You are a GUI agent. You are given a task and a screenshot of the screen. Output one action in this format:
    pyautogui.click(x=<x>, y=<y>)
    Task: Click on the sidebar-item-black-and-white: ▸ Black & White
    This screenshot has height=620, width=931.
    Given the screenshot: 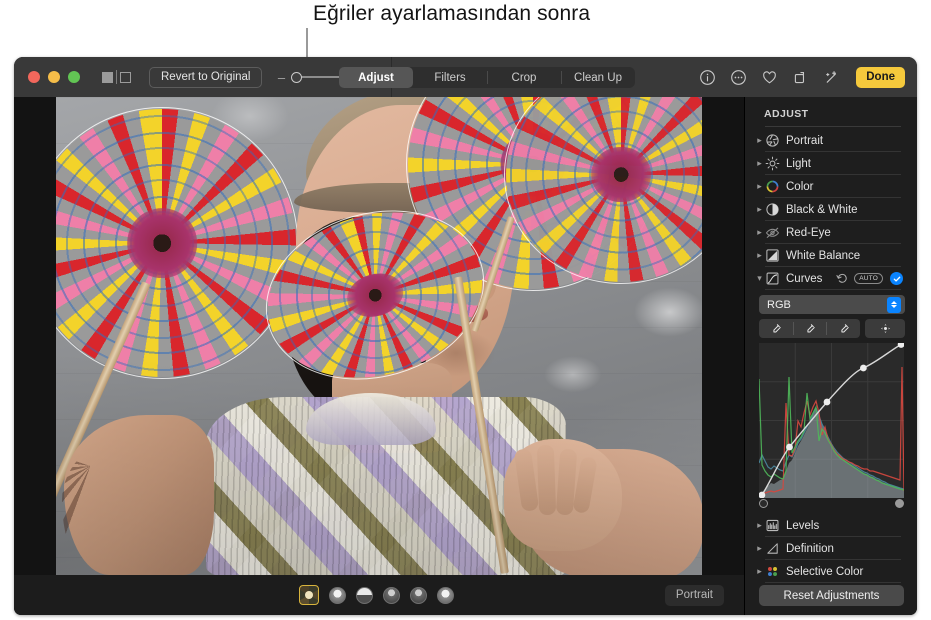 What is the action you would take?
    pyautogui.click(x=831, y=209)
    